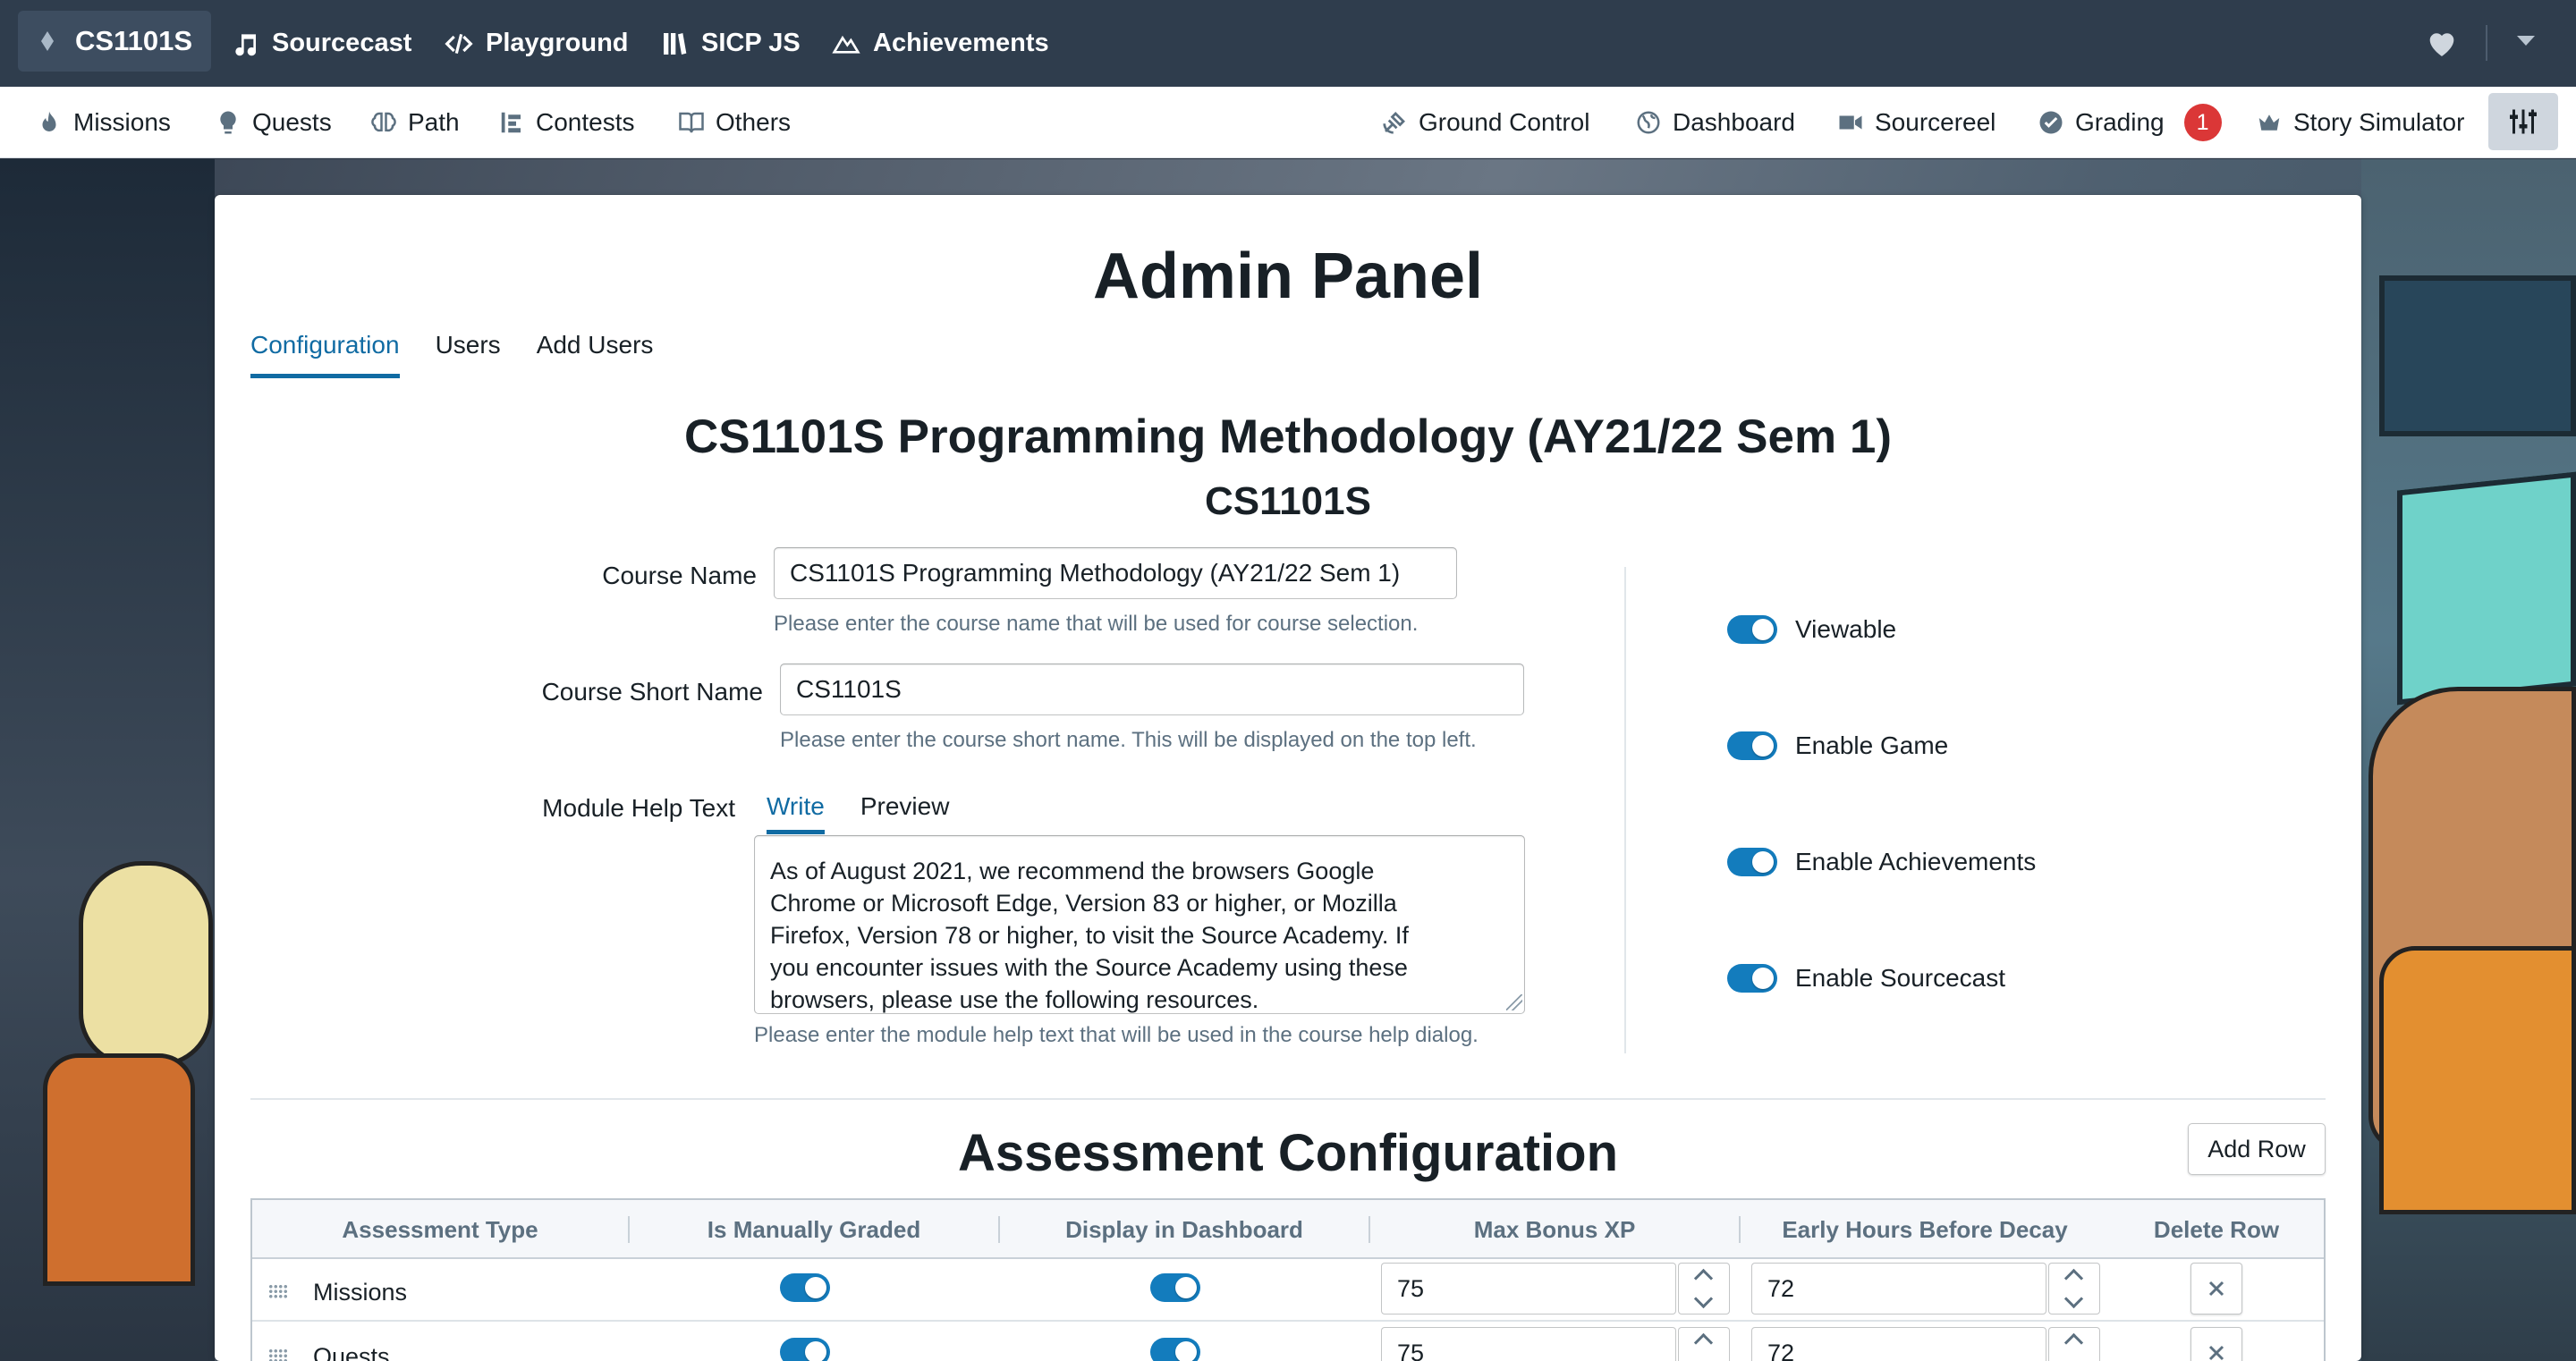  What do you see at coordinates (1715, 122) in the screenshot?
I see `subnav-dashboard: Dashboard` at bounding box center [1715, 122].